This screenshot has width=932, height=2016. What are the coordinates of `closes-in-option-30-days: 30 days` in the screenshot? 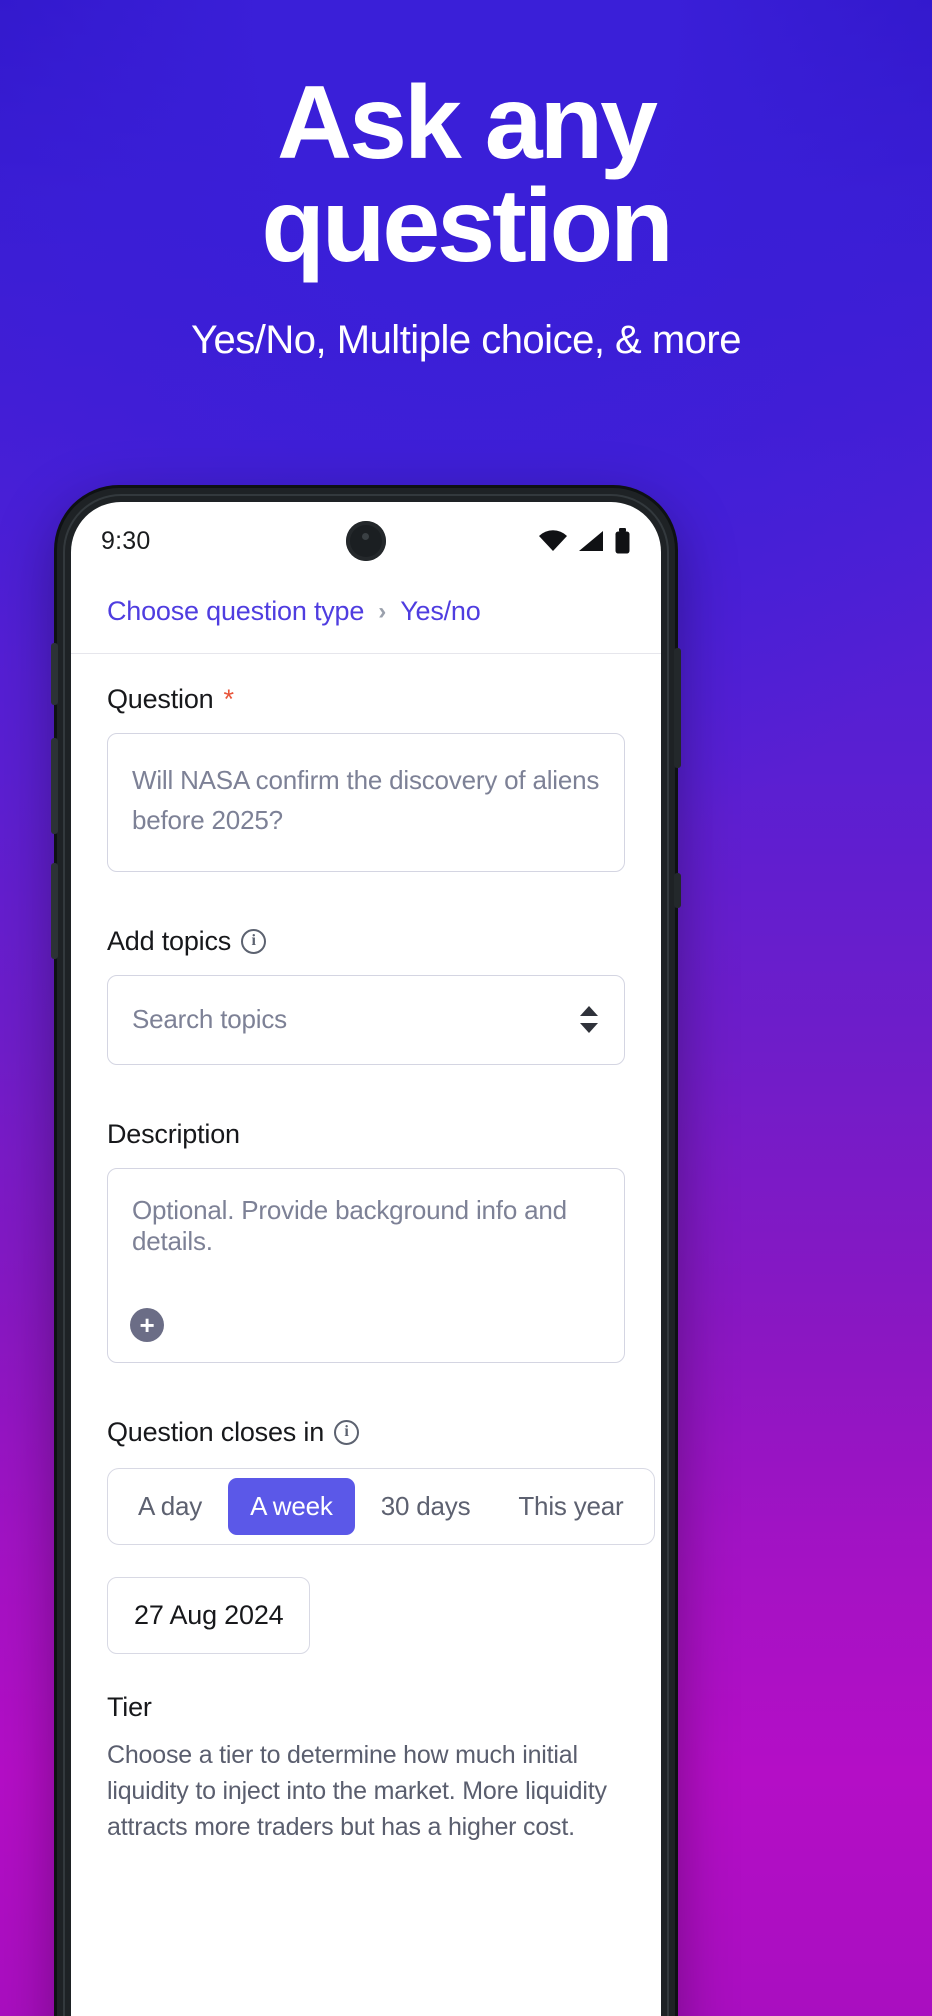 It's located at (426, 1506).